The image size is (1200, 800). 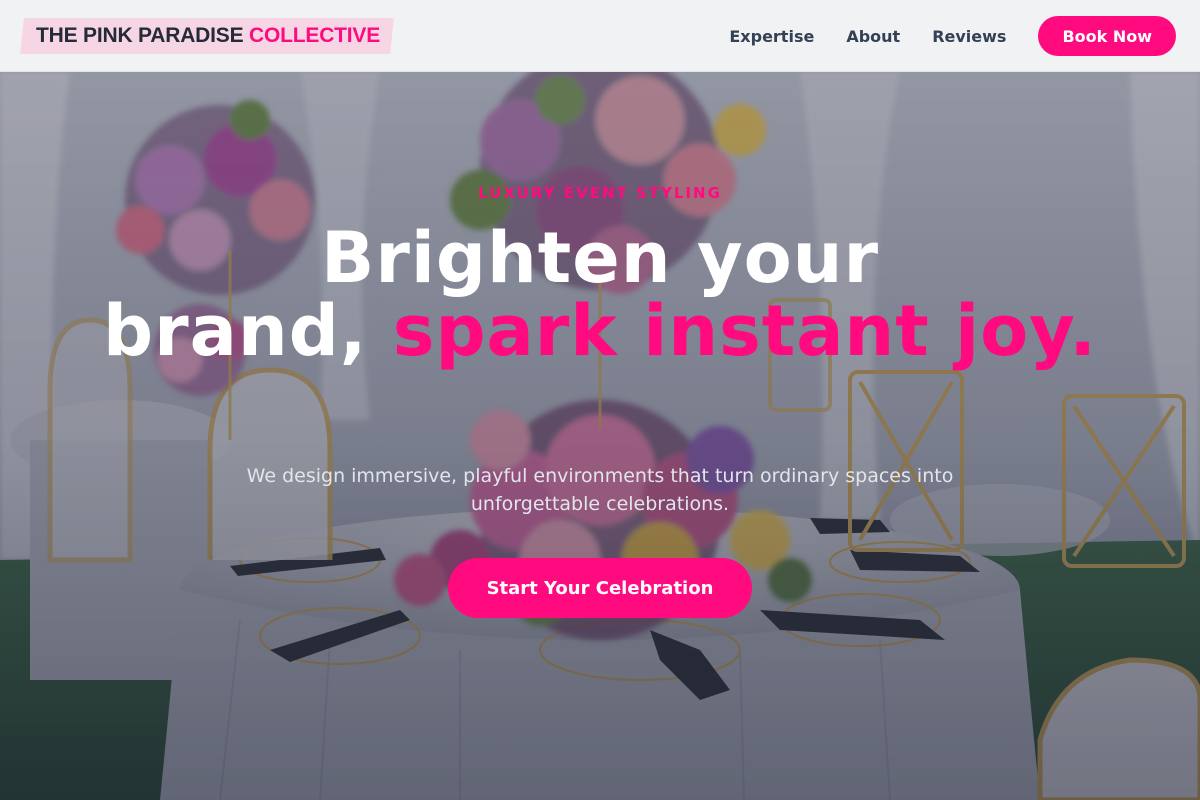 What do you see at coordinates (600, 193) in the screenshot?
I see `hero-eyebrow: LUXURY EVENT STYLING` at bounding box center [600, 193].